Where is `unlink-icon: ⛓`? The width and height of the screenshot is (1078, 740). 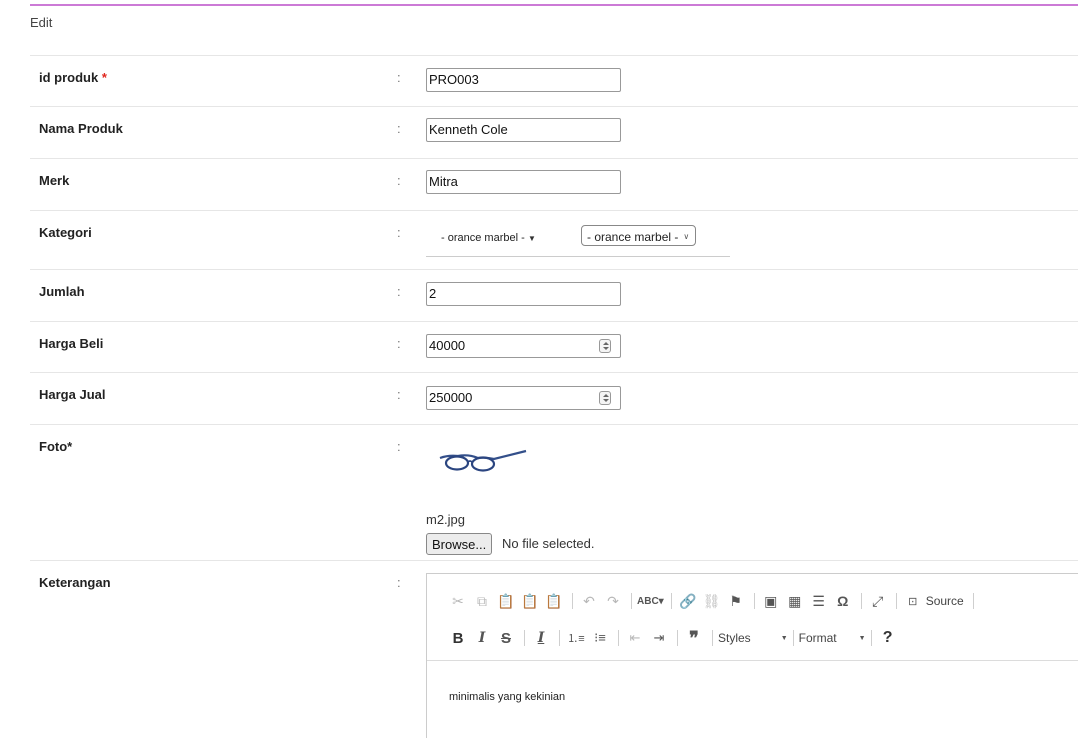
unlink-icon: ⛓ is located at coordinates (712, 601).